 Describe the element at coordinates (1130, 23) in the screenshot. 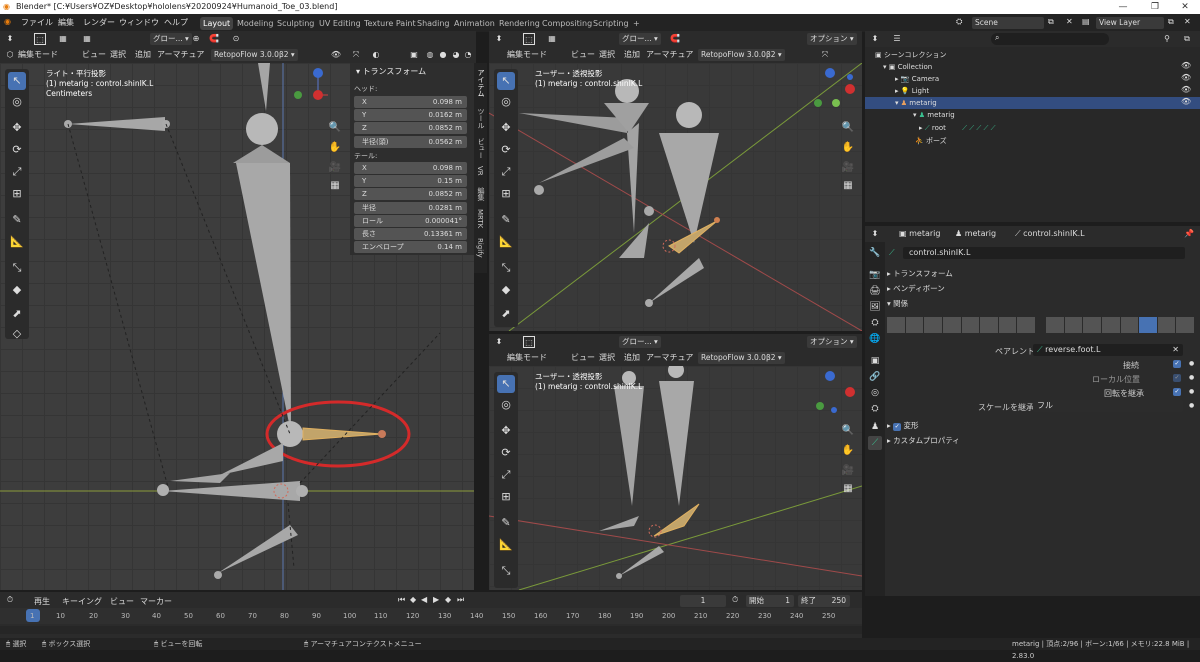

I see `view-layer-selector: View Layer` at that location.